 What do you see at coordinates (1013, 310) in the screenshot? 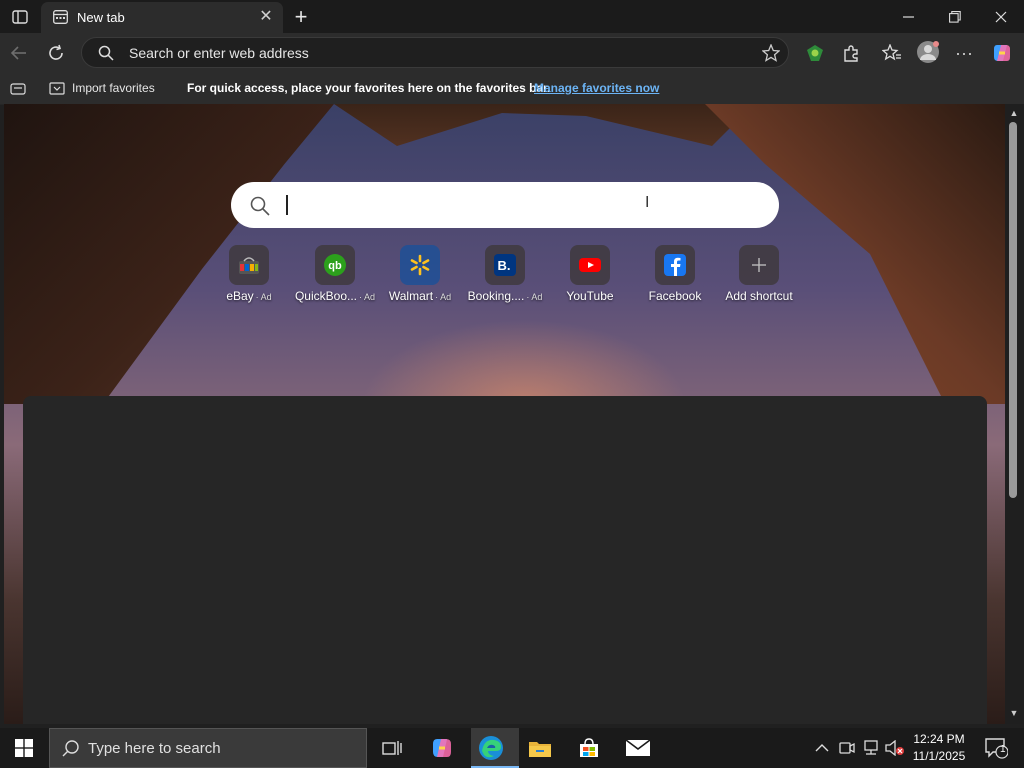
I see `scroll-thumb` at bounding box center [1013, 310].